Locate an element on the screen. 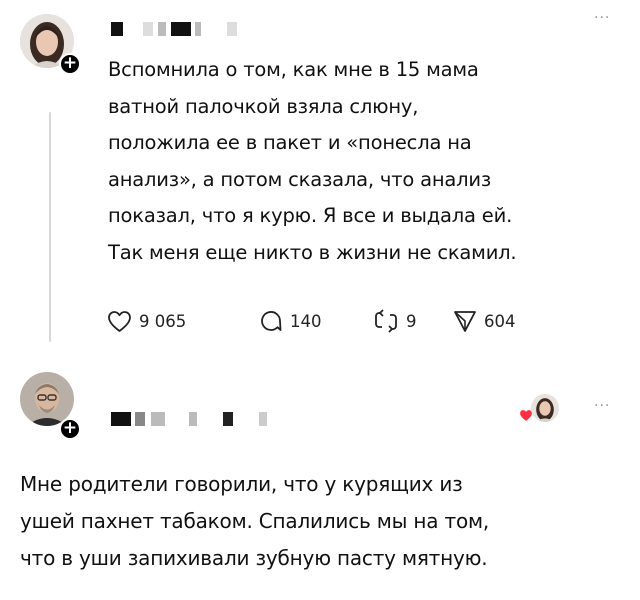 The height and width of the screenshot is (600, 640). repost-icon is located at coordinates (386, 321).